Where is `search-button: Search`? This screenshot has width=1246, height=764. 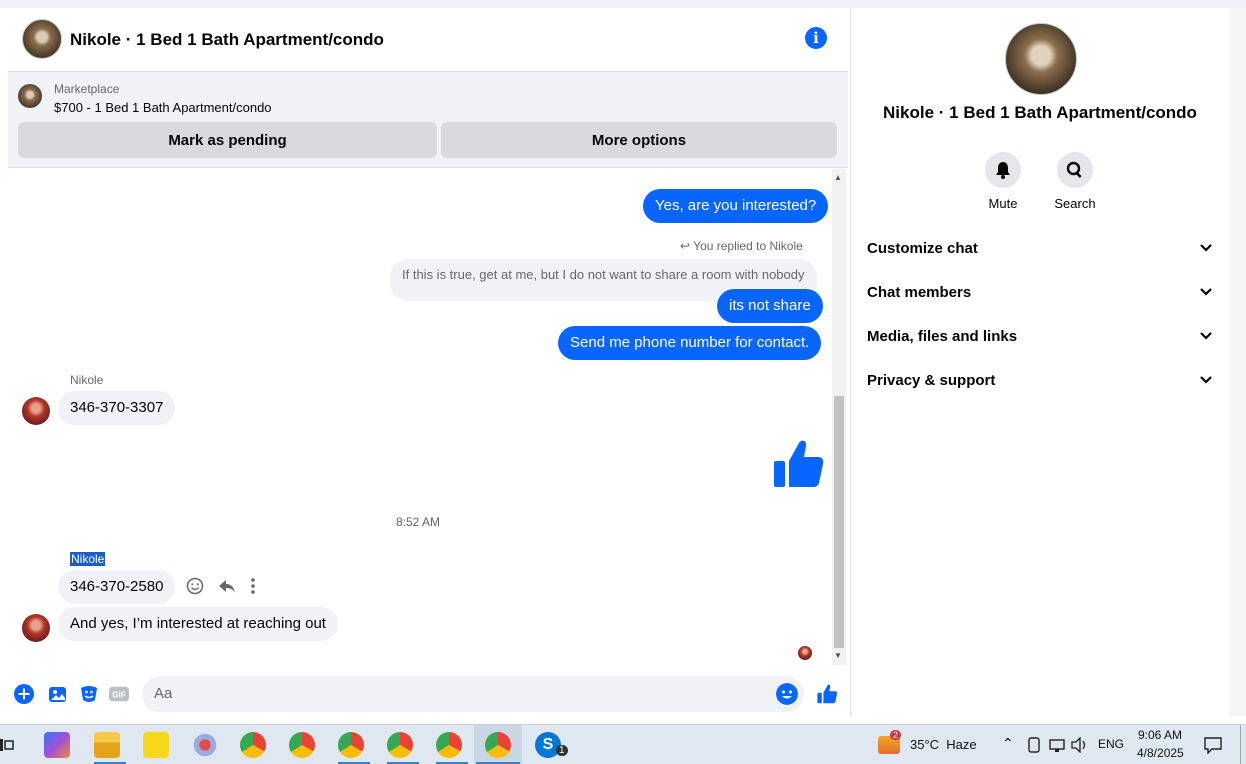
search-button: Search is located at coordinates (1075, 181).